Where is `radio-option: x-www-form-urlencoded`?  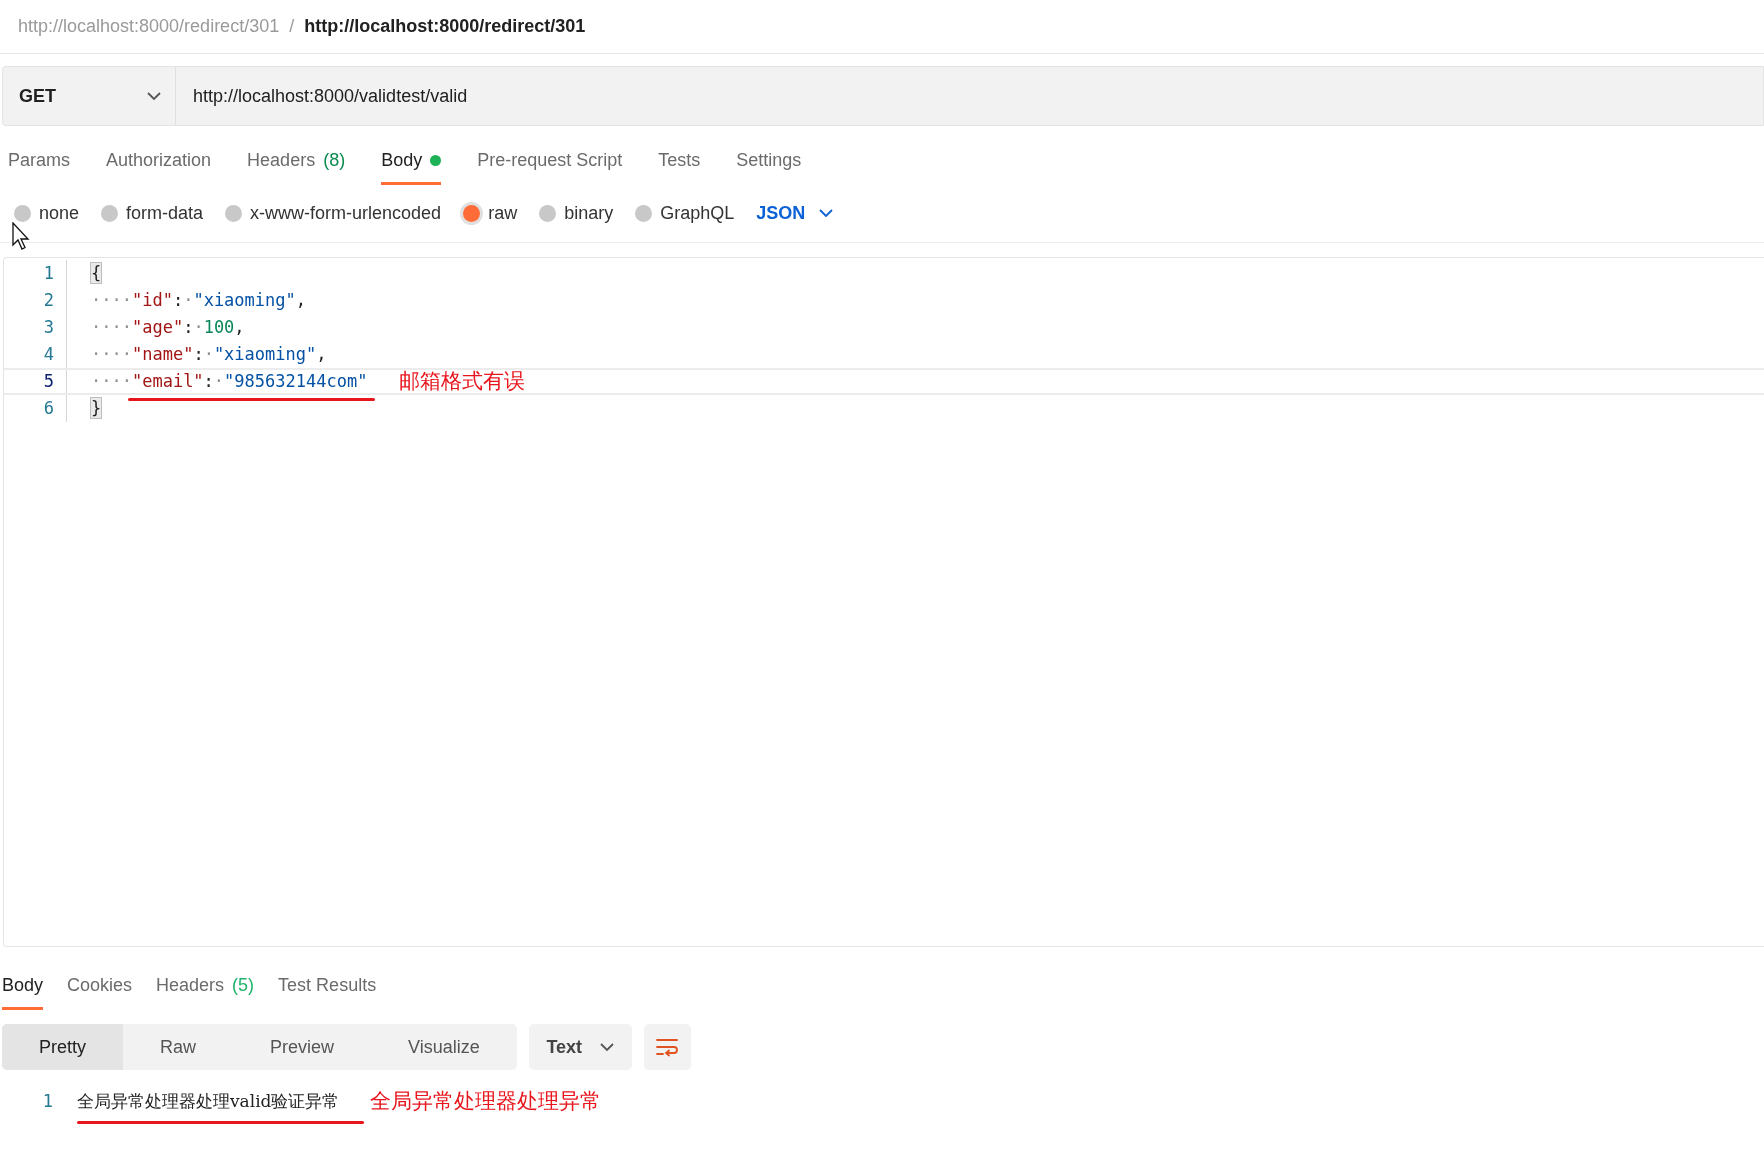
radio-option: x-www-form-urlencoded is located at coordinates (333, 213).